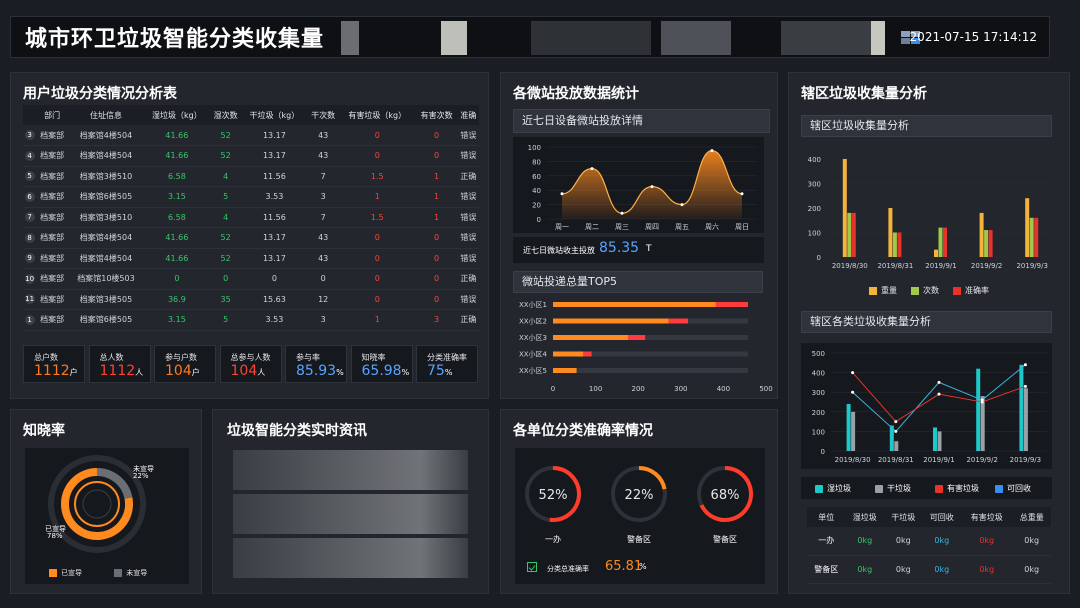  What do you see at coordinates (973, 37) in the screenshot?
I see `datetime-display: 2021-07-15 17:14:12` at bounding box center [973, 37].